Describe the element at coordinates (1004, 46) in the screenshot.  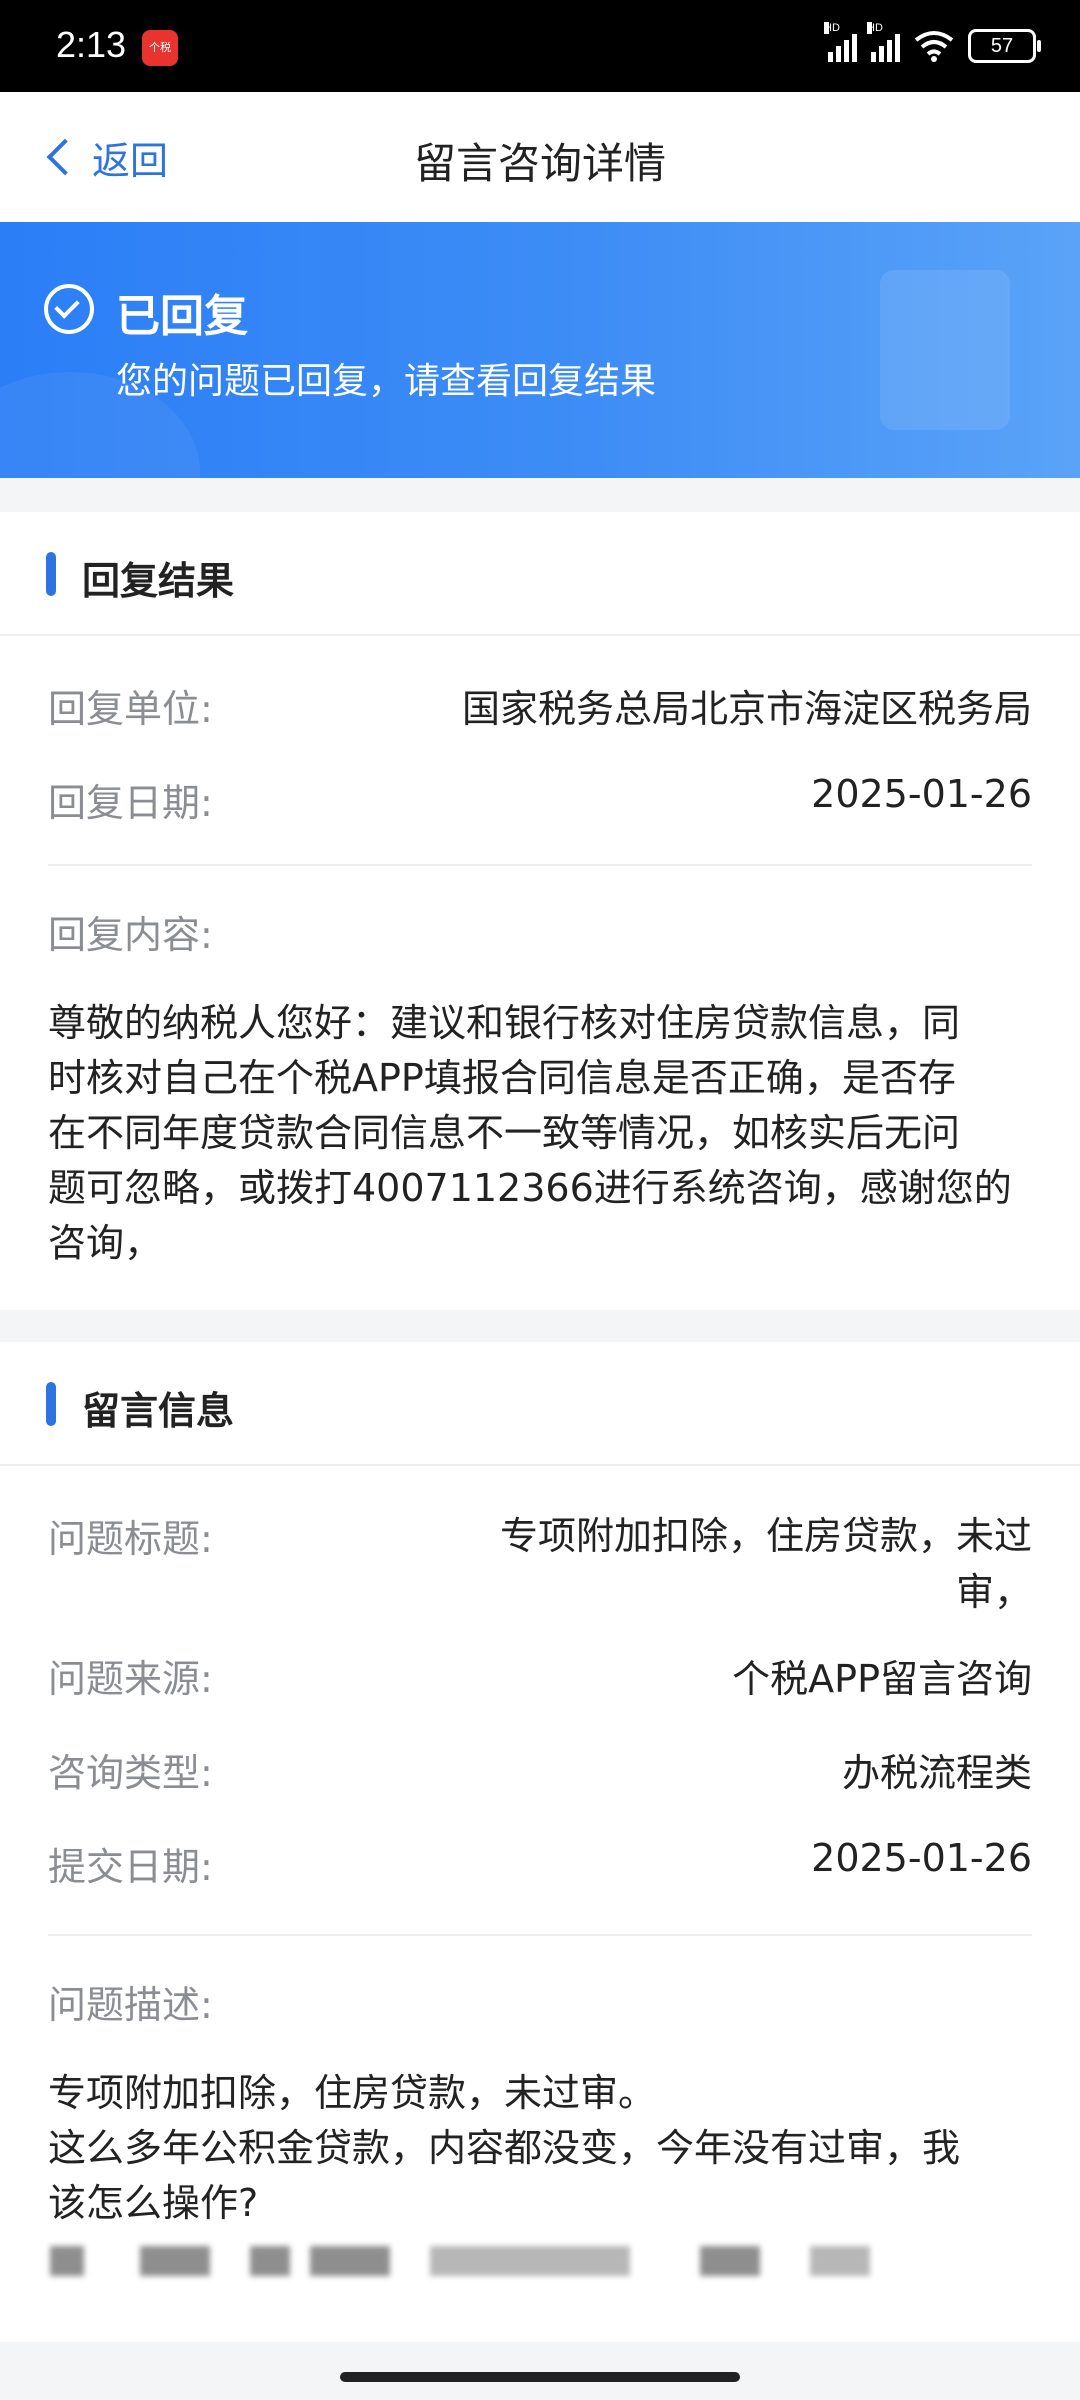
I see `battery-icon: 57` at that location.